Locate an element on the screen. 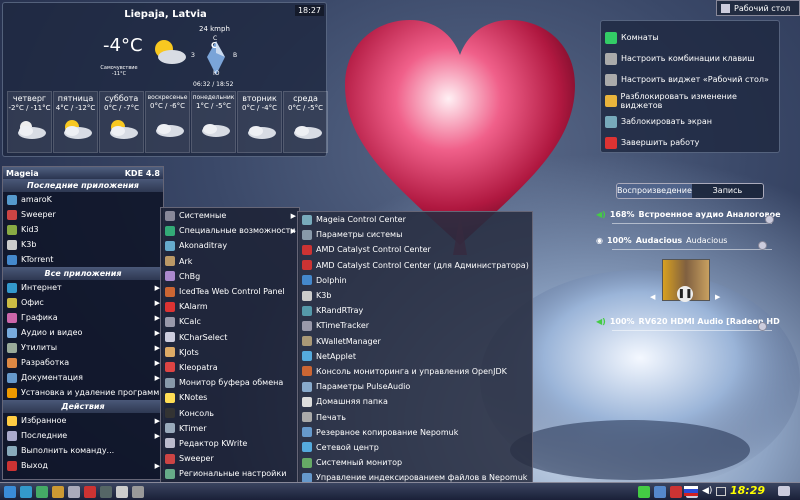 The image size is (800, 500). menu-item: amaroK is located at coordinates (83, 199).